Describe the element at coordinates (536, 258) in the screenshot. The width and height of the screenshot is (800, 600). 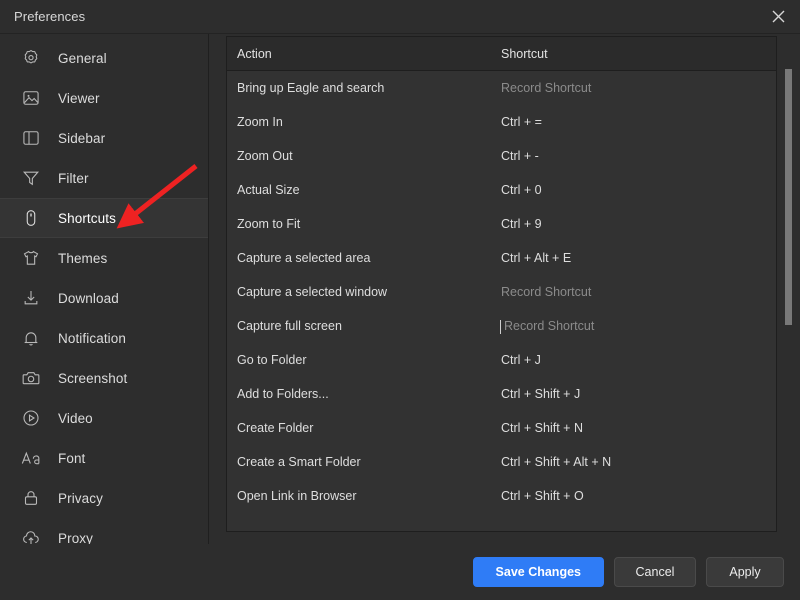
I see `shortcut-value: Ctrl + Alt + E` at that location.